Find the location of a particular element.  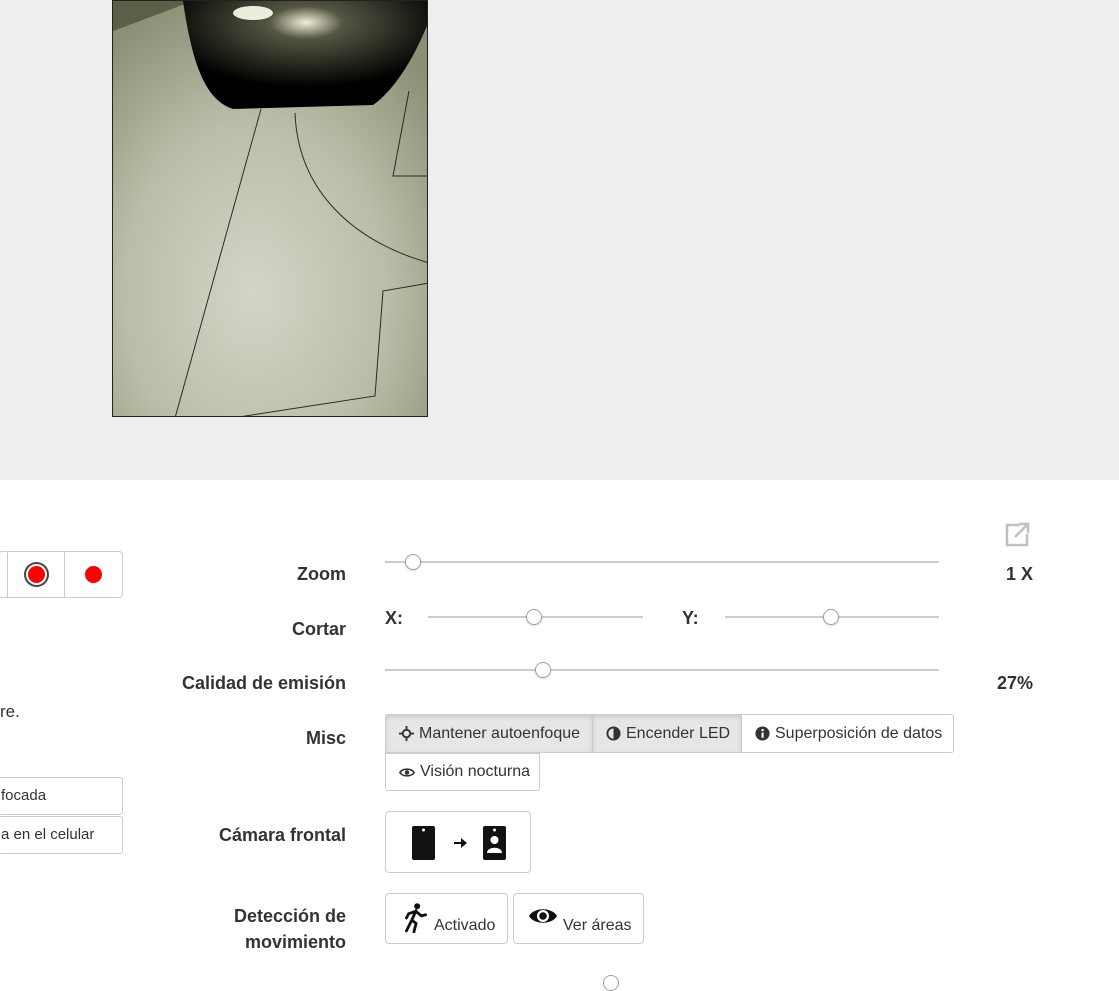

switch-camera-icon is located at coordinates (459, 843).